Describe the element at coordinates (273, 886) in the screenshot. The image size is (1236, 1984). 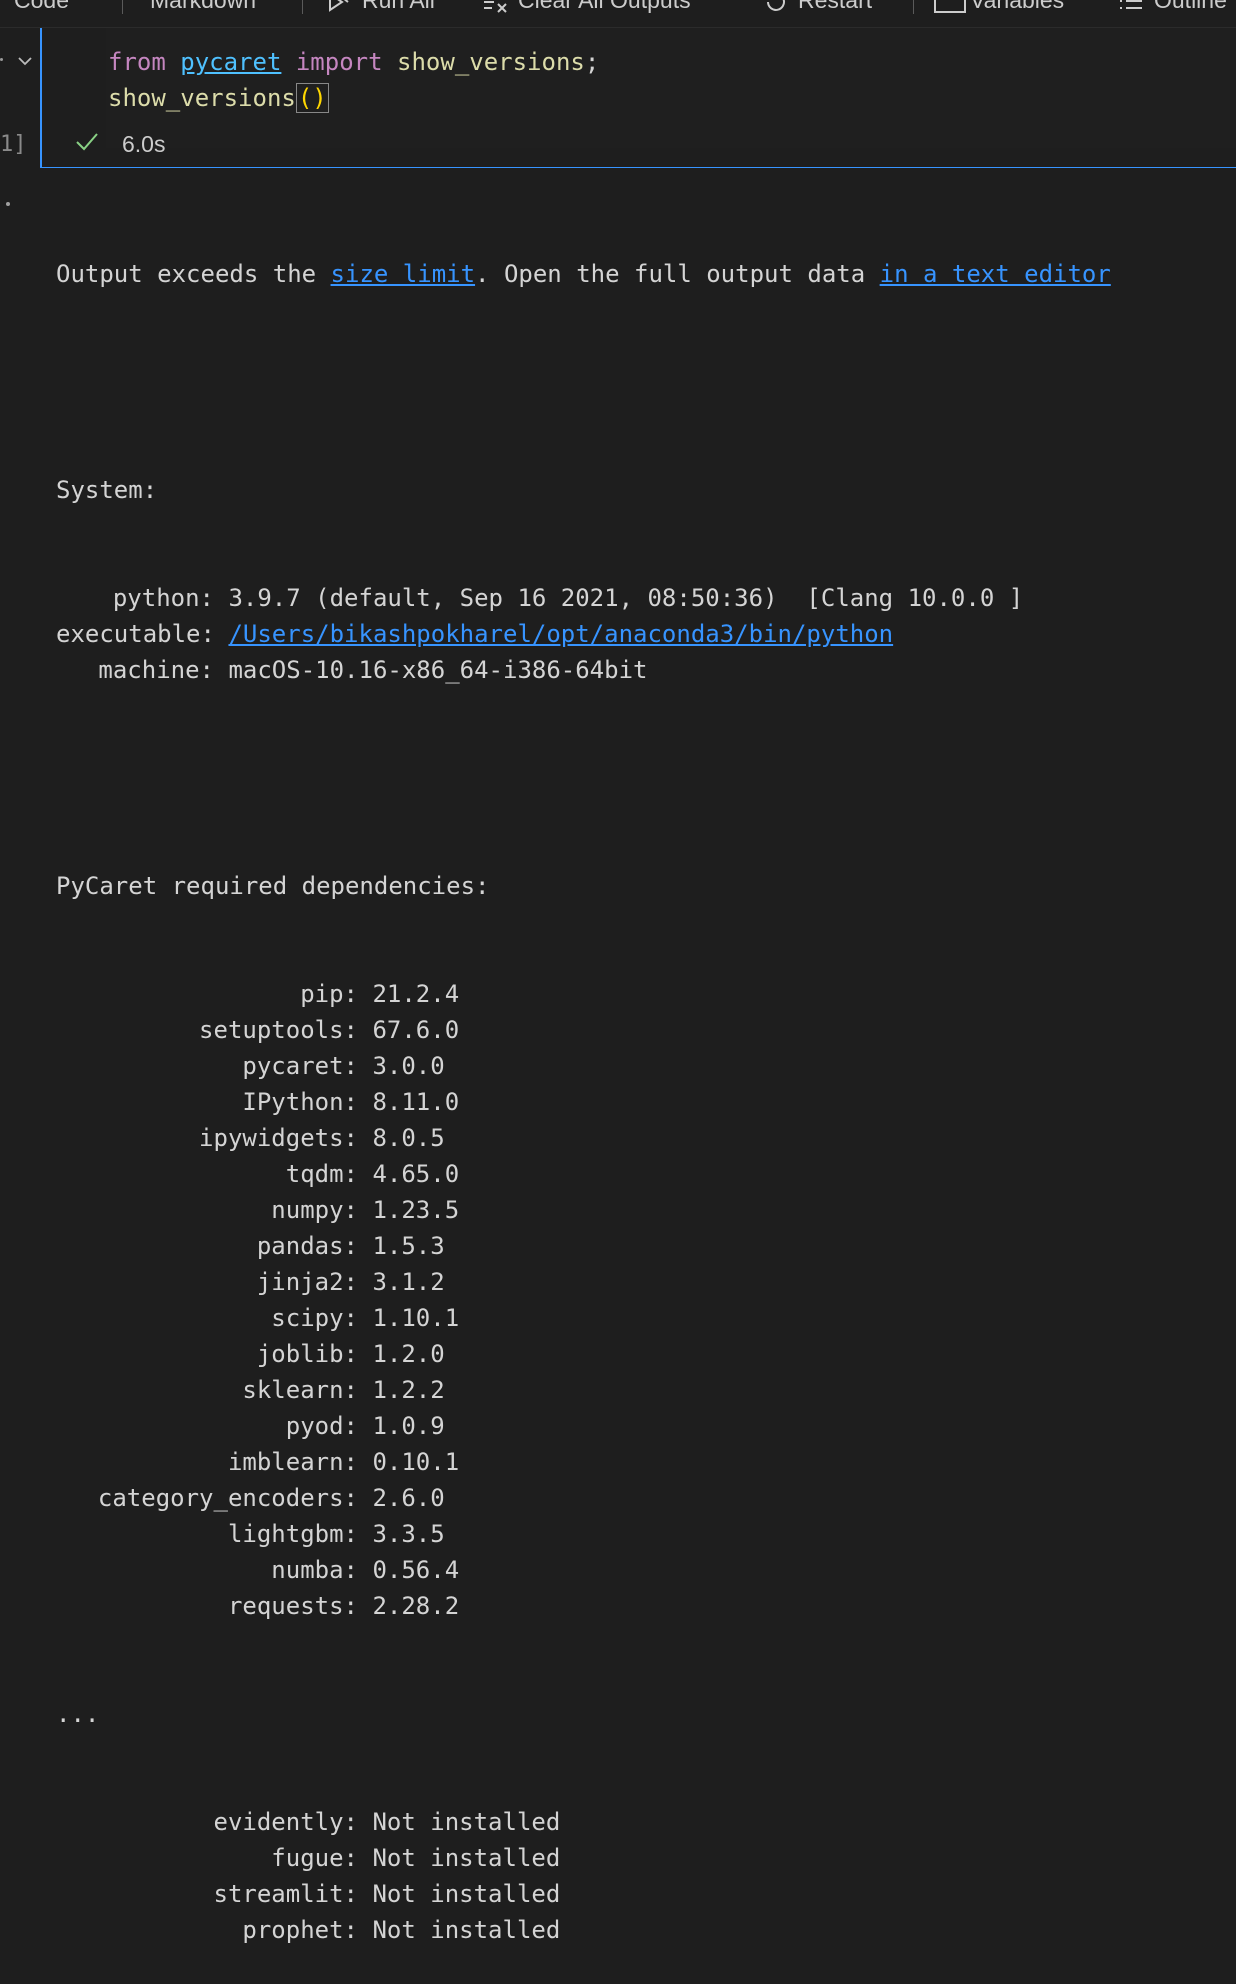
I see `dependencies-header: PyCaret required dependencies:` at that location.